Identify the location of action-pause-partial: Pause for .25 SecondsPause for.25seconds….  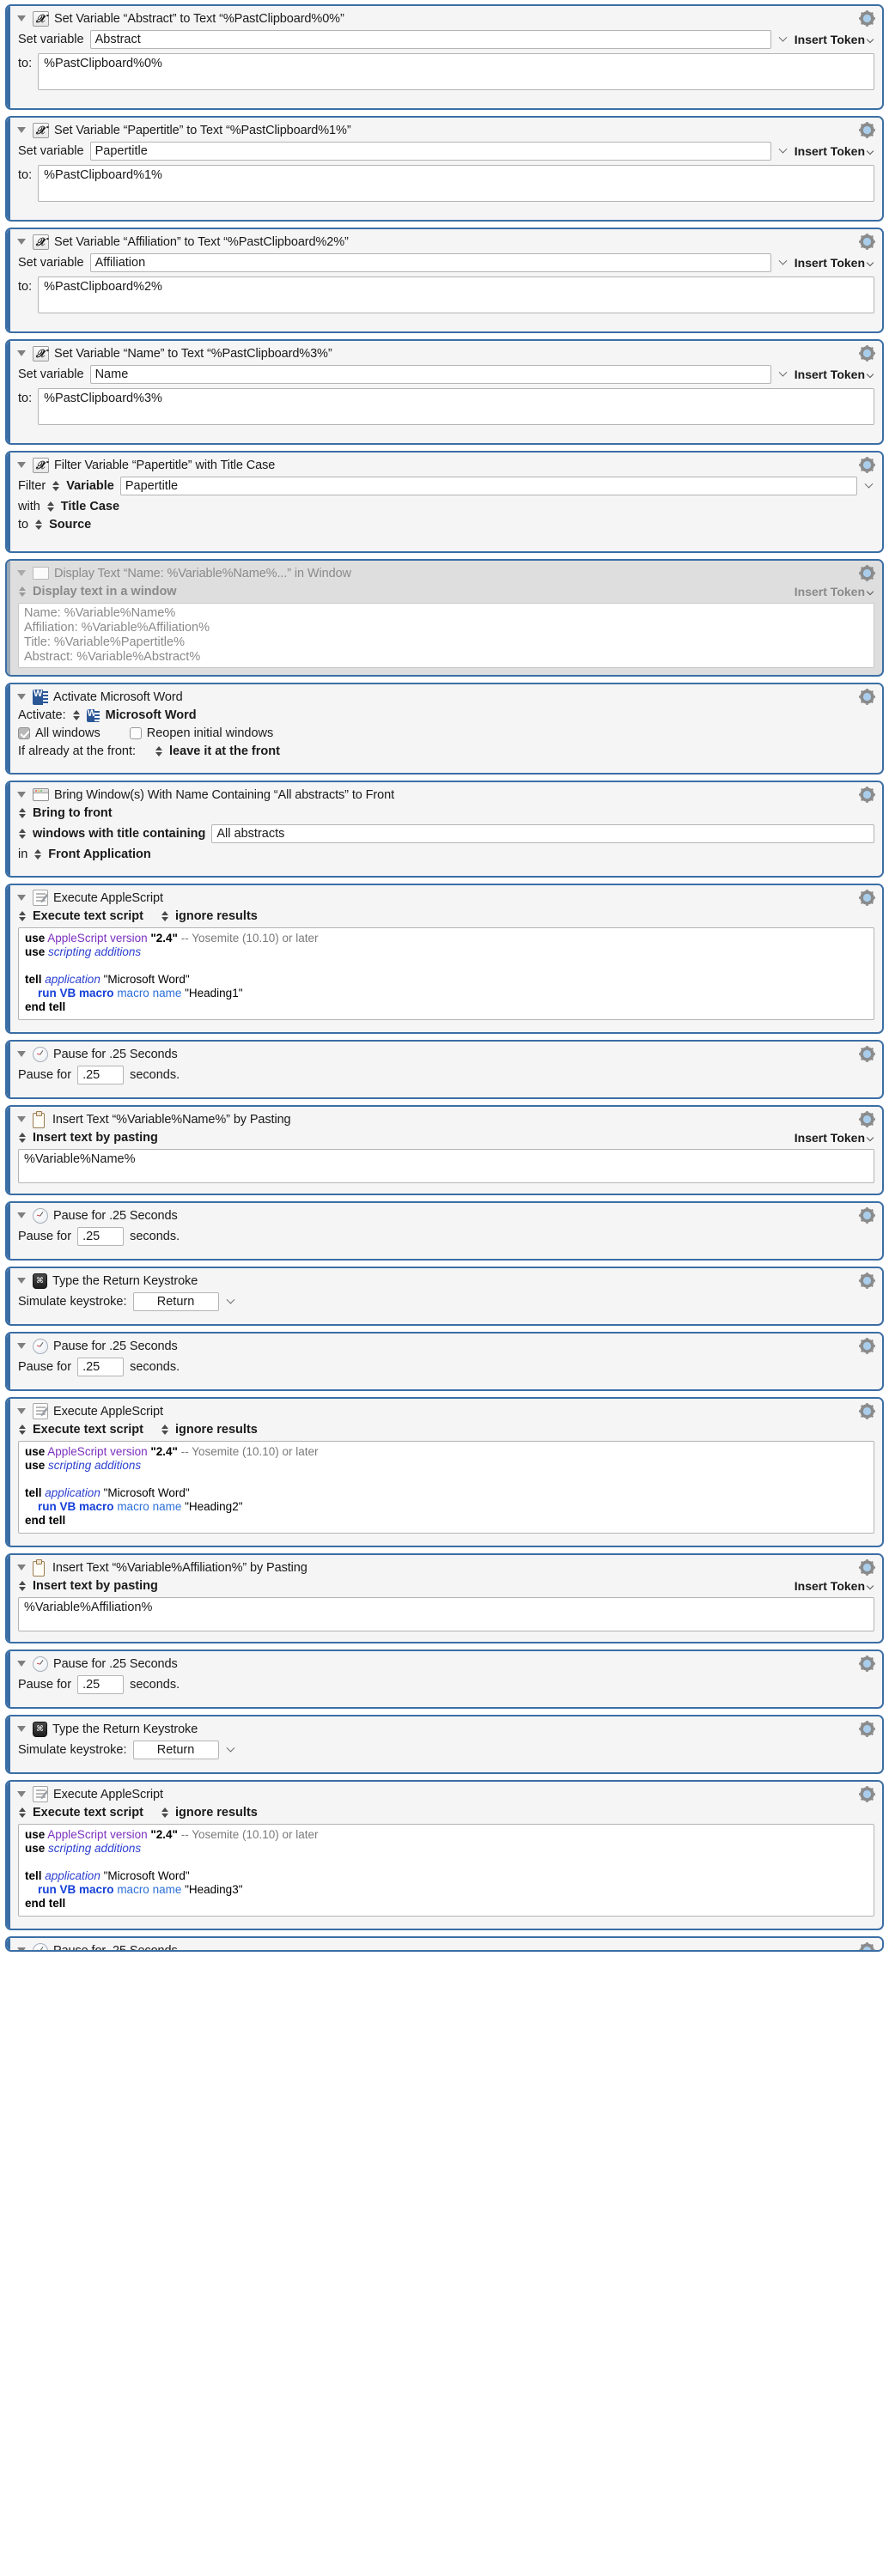
(444, 1944).